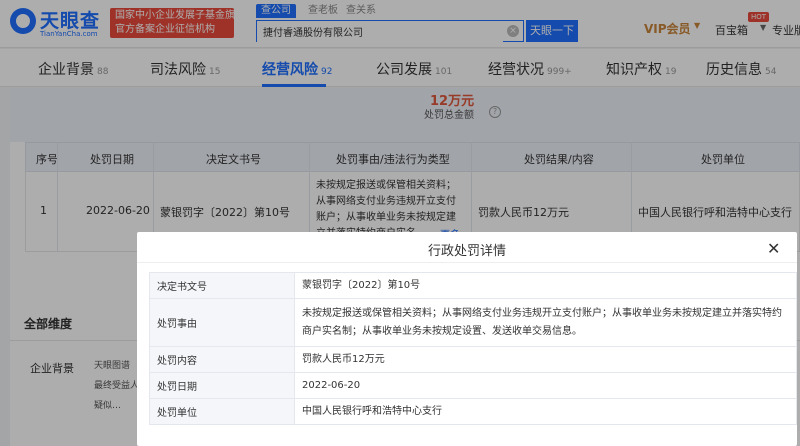 The image size is (800, 446). I want to click on detail-value: 中国人民银行呼和浩特中心支行, so click(545, 411).